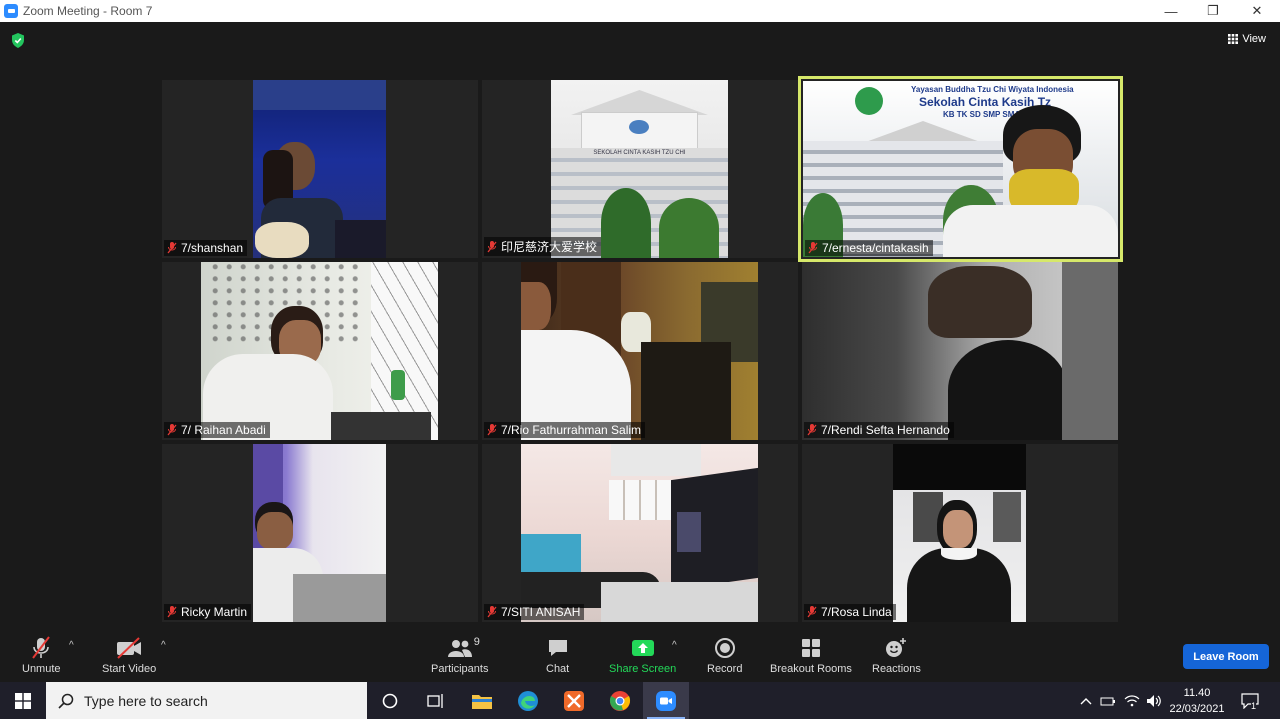  What do you see at coordinates (163, 645) in the screenshot?
I see `video-options-caret: ^` at bounding box center [163, 645].